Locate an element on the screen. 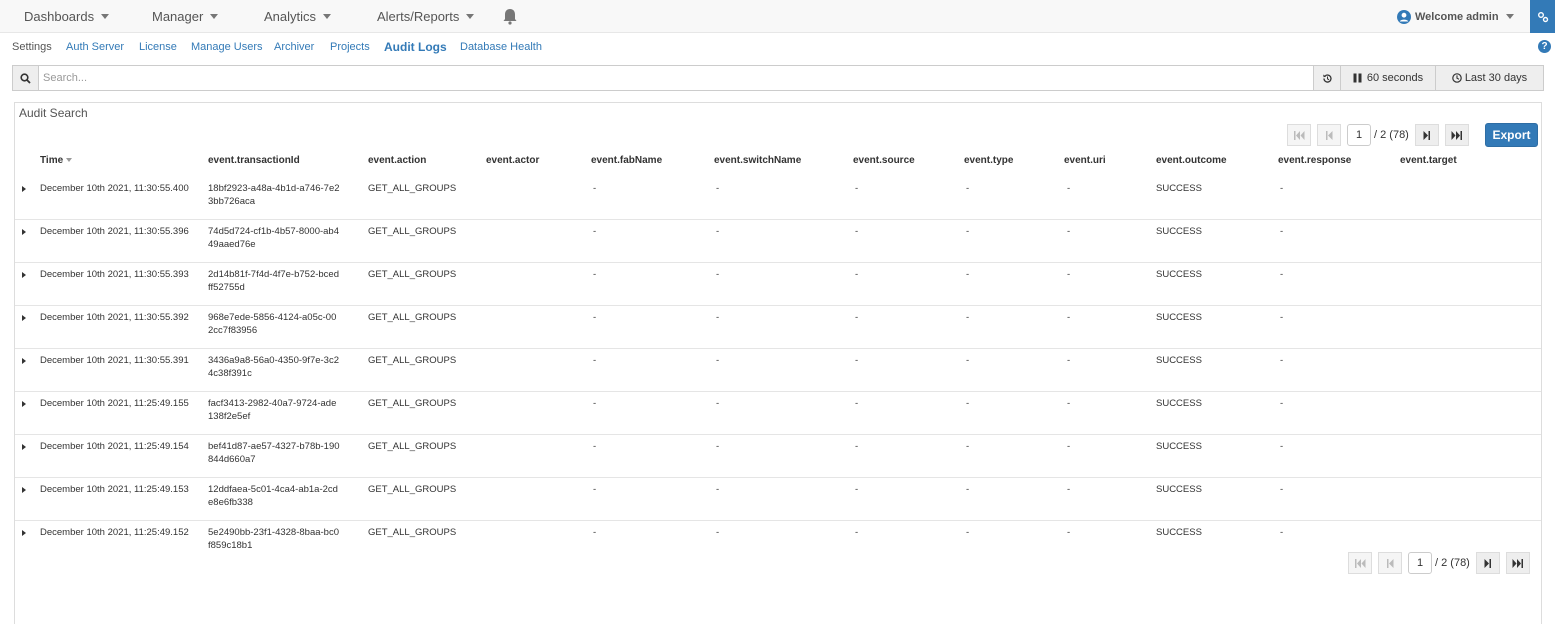 The width and height of the screenshot is (1555, 624). settings-corner-button is located at coordinates (1542, 16).